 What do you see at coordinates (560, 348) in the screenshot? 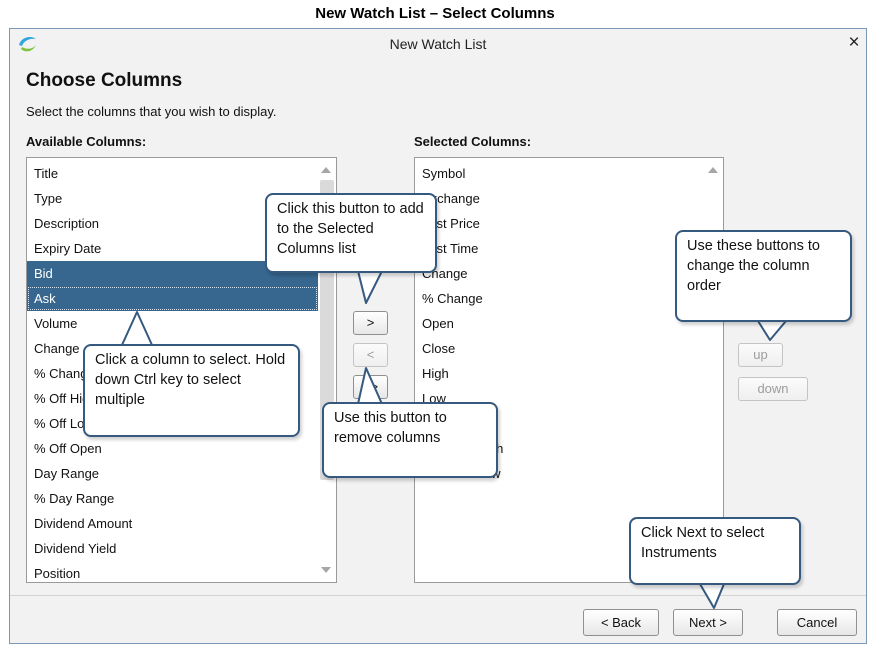
I see `list-item: Close` at bounding box center [560, 348].